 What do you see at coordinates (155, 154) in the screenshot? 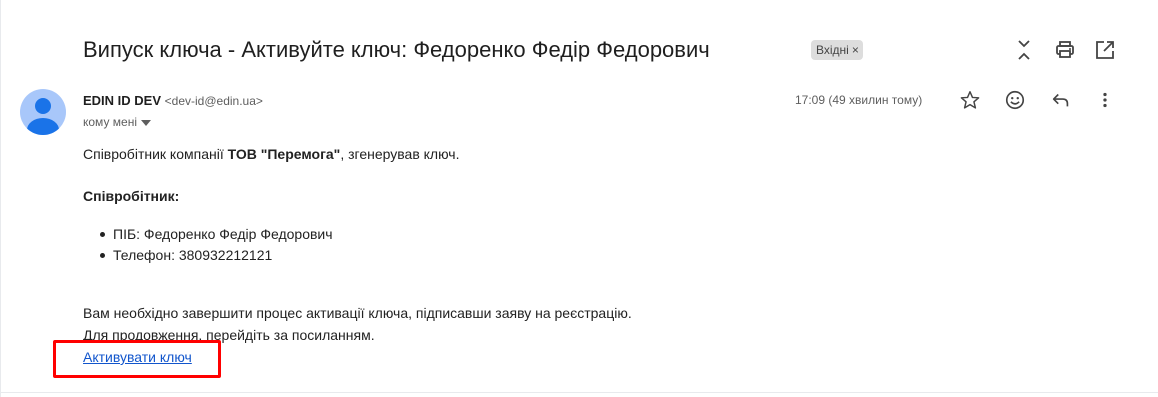
I see `intro-prefix: Співробітник компанії` at bounding box center [155, 154].